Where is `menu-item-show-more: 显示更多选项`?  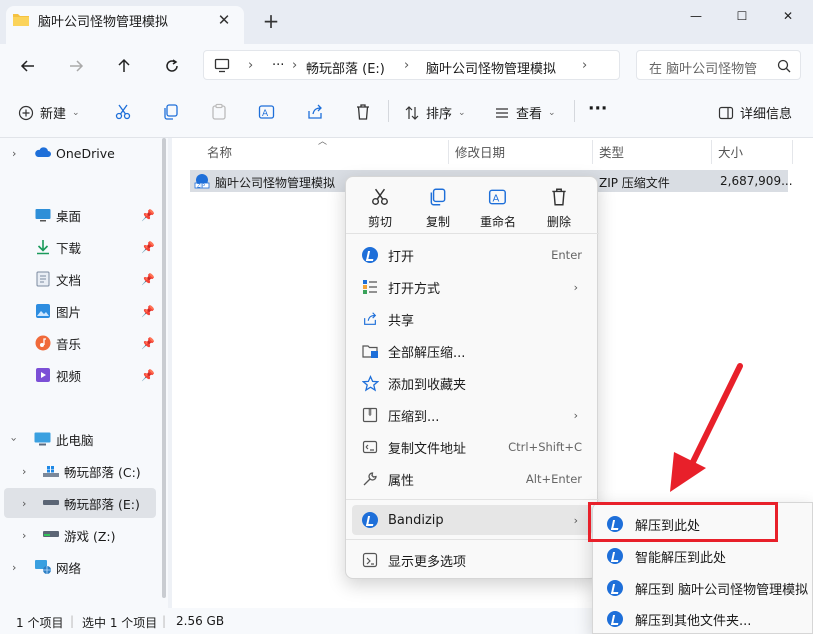 menu-item-show-more: 显示更多选项 is located at coordinates (472, 560).